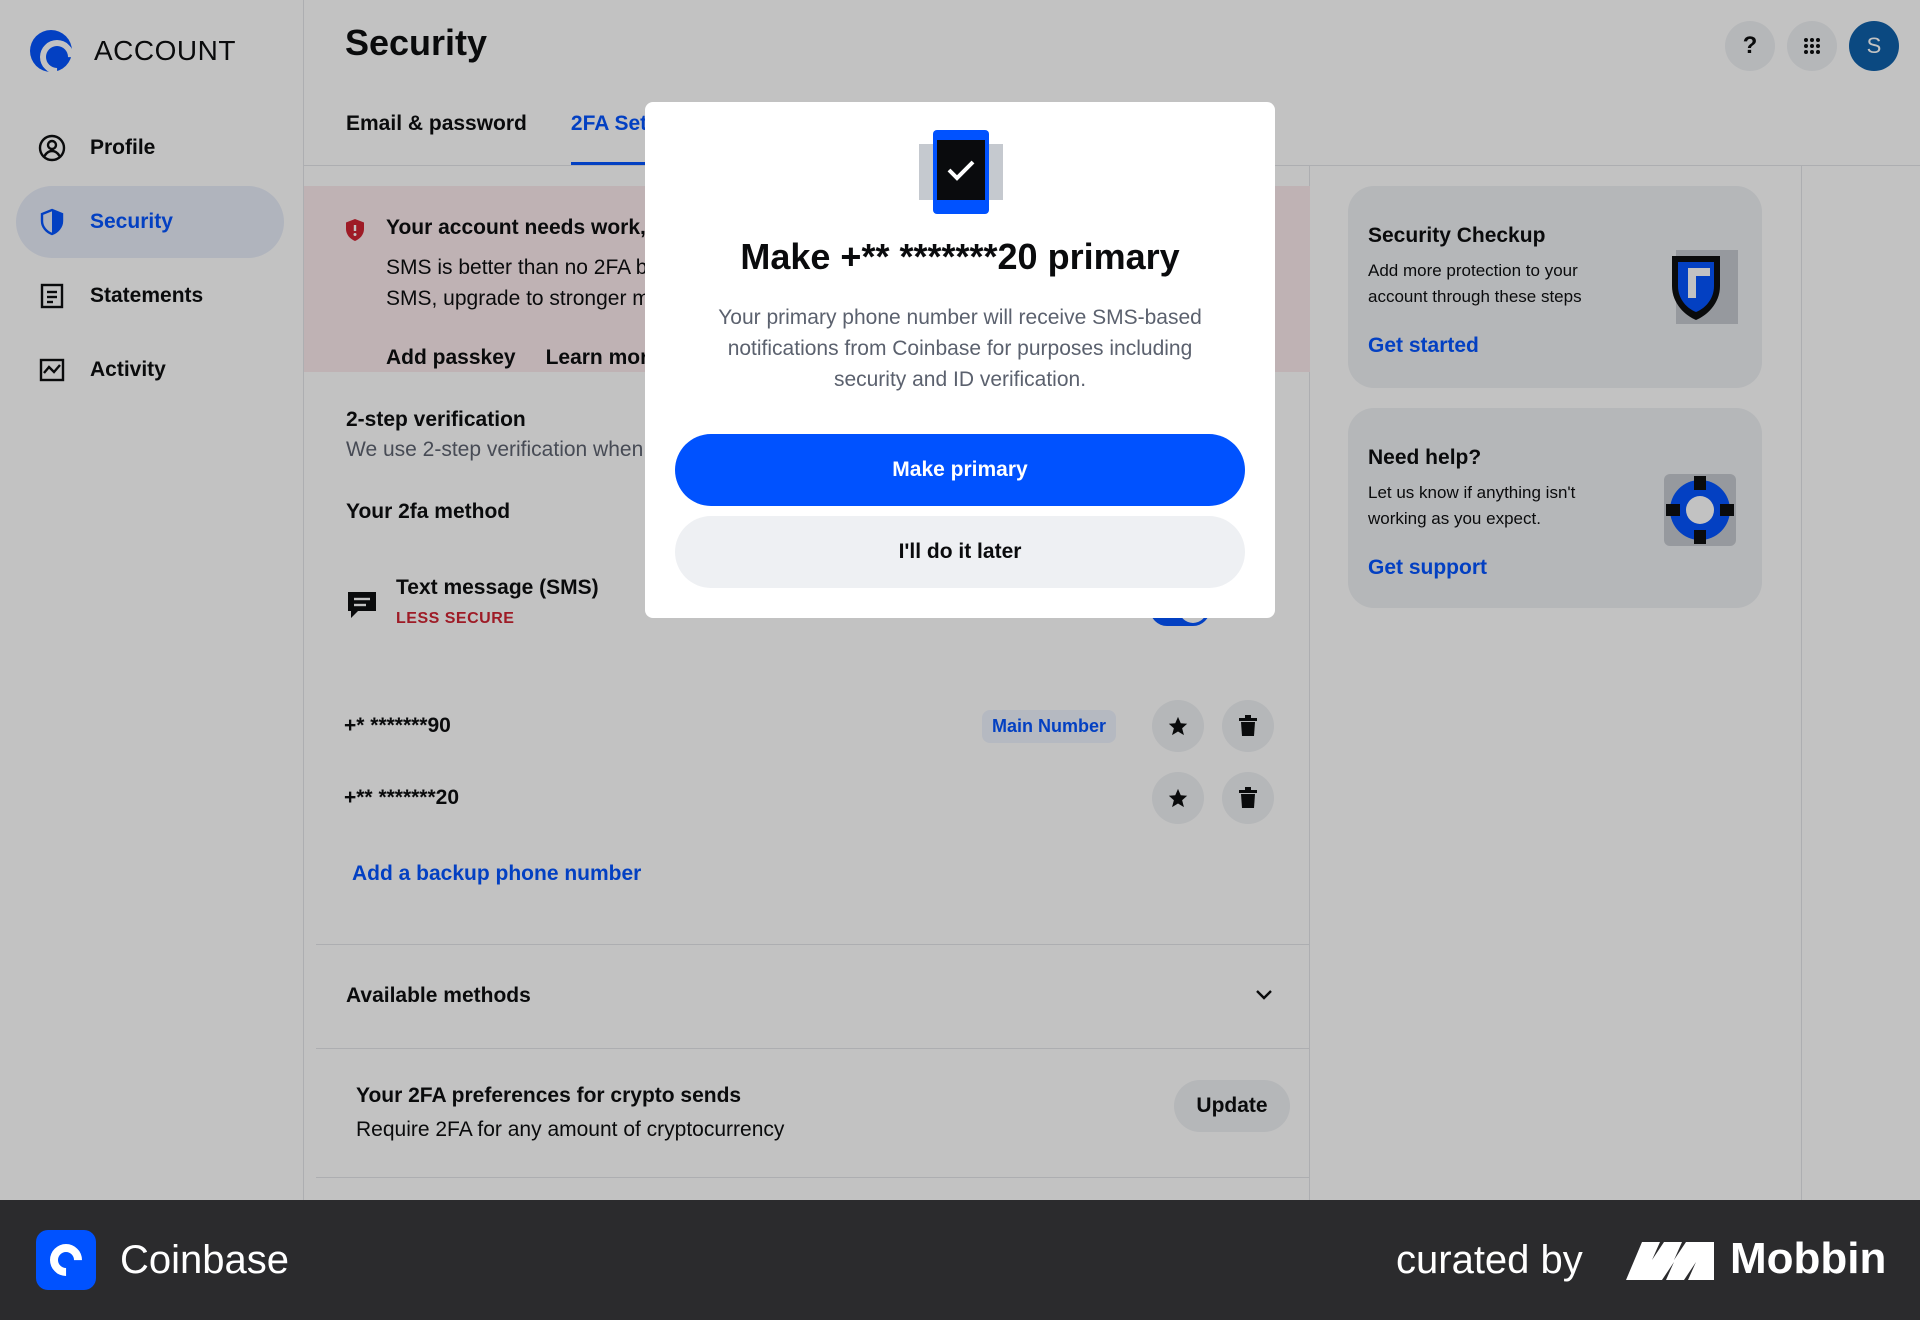 The height and width of the screenshot is (1320, 1920). What do you see at coordinates (960, 256) in the screenshot?
I see `dialog-title: Make +** *******20 primary` at bounding box center [960, 256].